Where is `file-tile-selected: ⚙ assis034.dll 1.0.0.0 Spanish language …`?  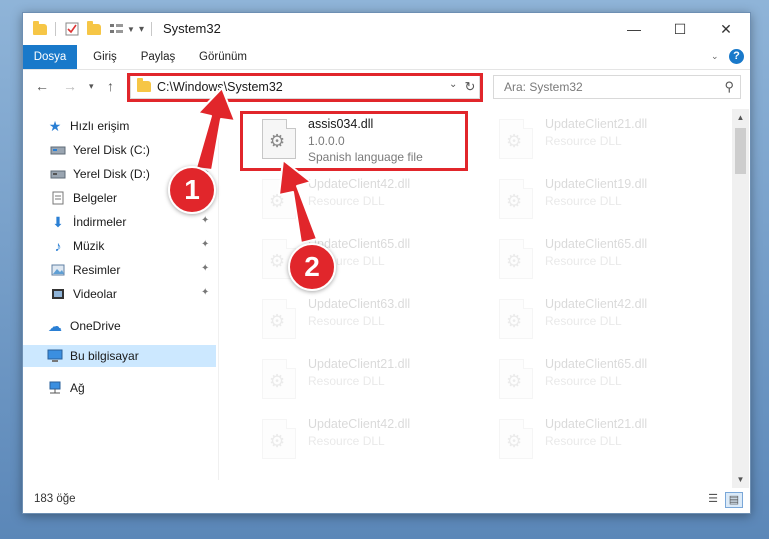 file-tile-selected: ⚙ assis034.dll 1.0.0.0 Spanish language … is located at coordinates (360, 138).